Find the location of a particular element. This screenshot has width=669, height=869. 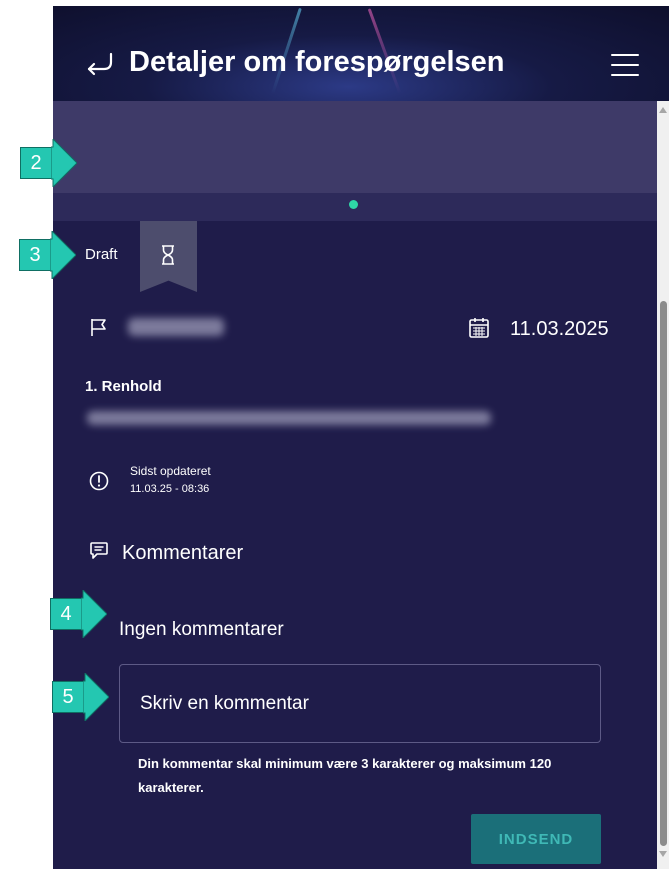

flag-icon is located at coordinates (98, 327).